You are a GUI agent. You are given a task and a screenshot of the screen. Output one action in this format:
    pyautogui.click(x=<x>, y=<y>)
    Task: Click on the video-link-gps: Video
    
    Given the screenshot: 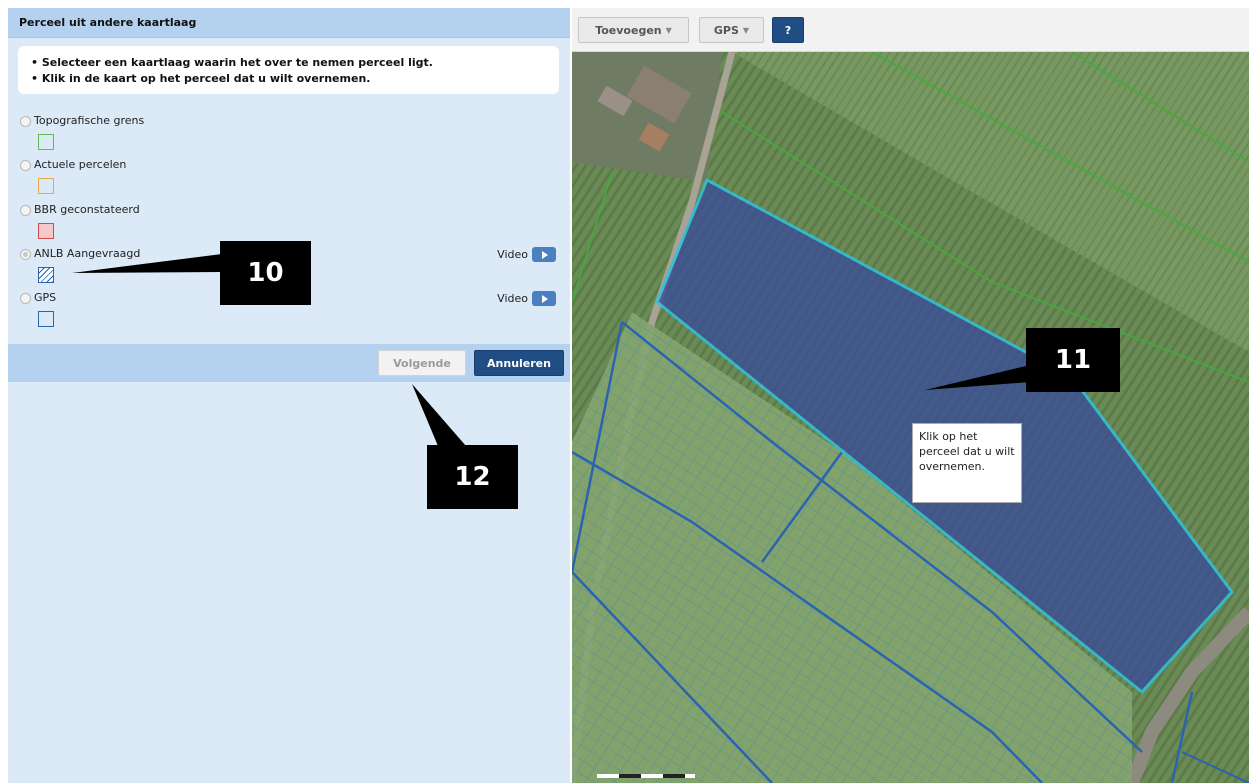 What is the action you would take?
    pyautogui.click(x=526, y=298)
    